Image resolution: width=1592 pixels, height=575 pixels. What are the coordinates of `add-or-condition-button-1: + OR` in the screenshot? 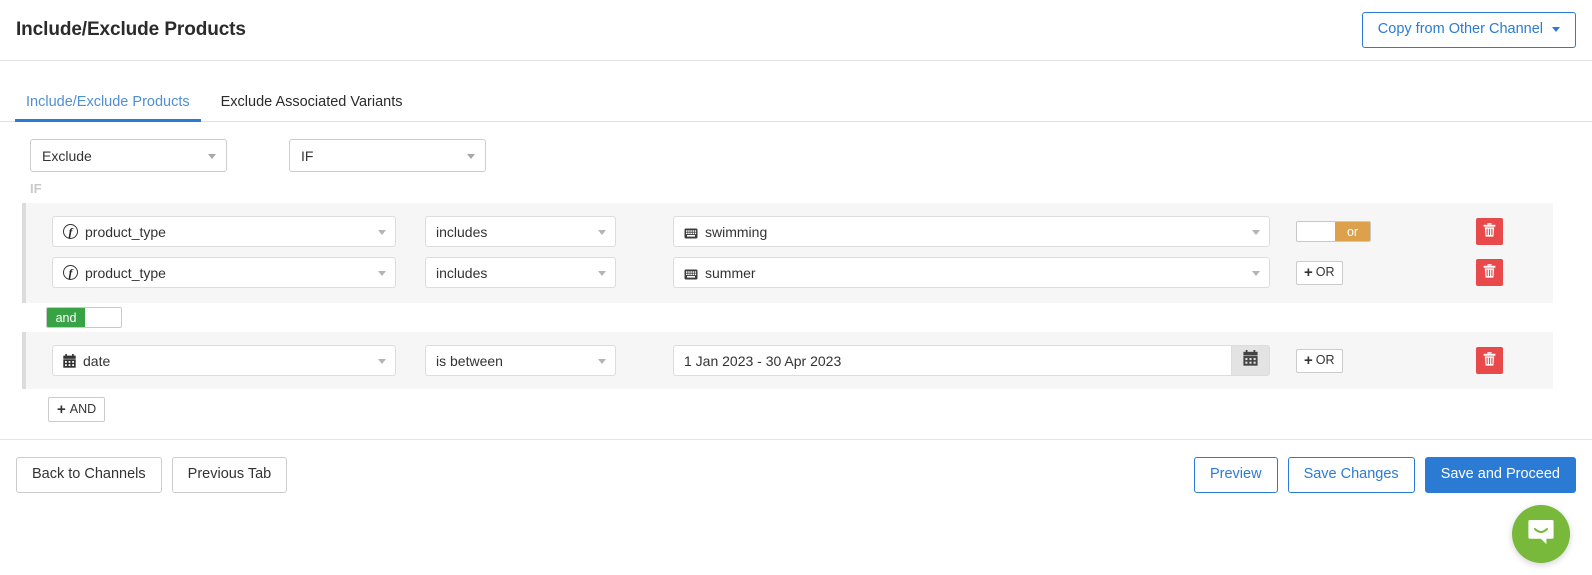 It's located at (1319, 272).